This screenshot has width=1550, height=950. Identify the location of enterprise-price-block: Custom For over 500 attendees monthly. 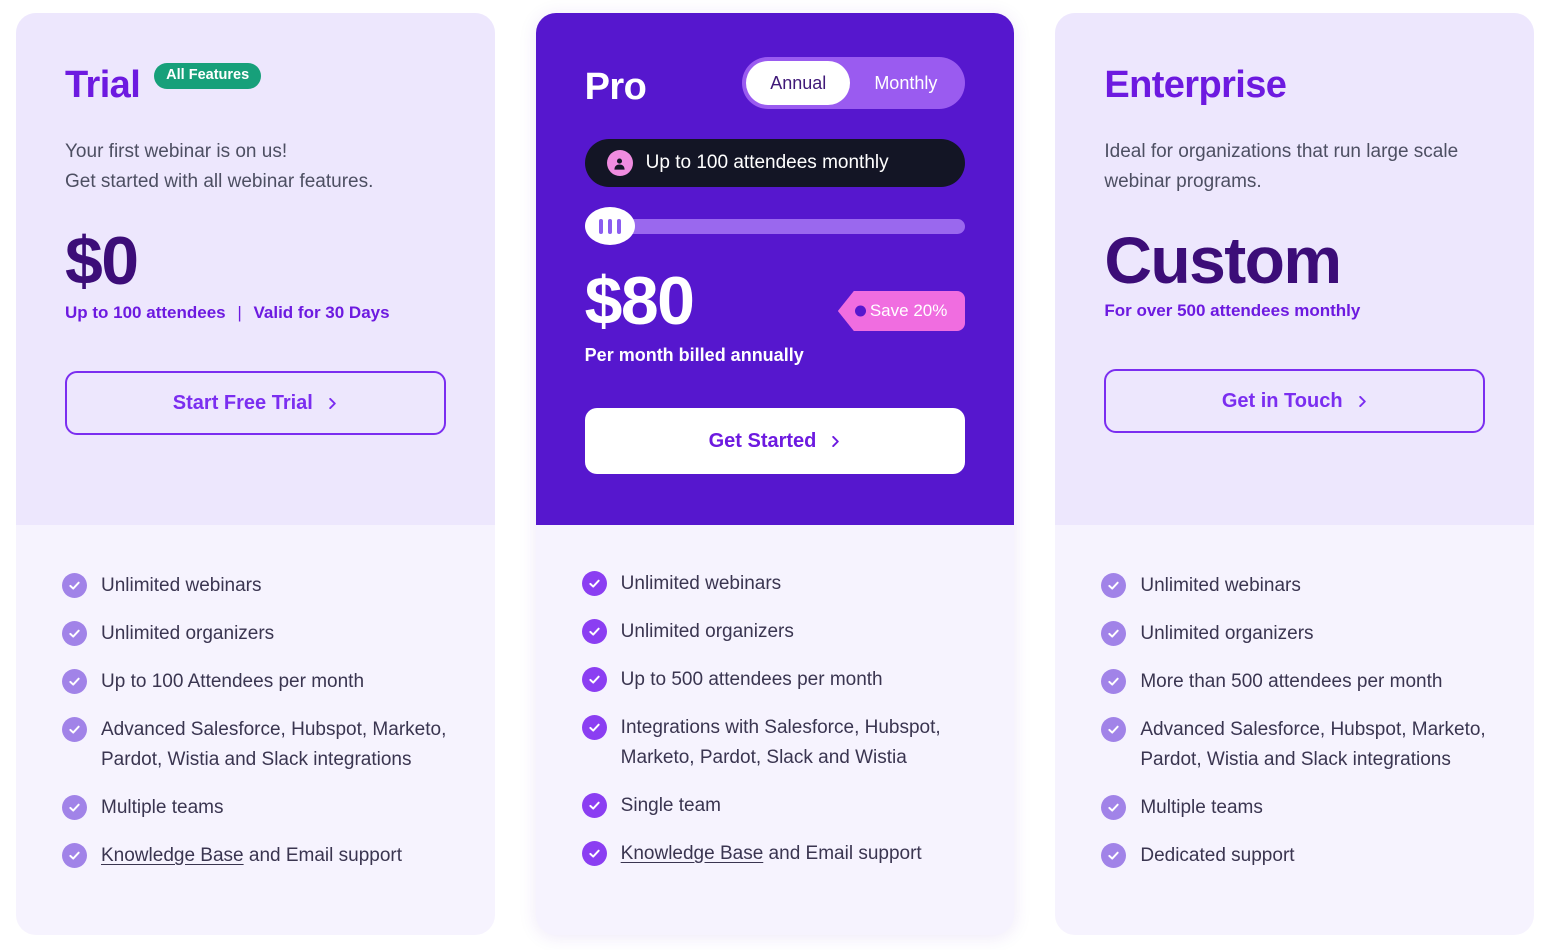
(1294, 272).